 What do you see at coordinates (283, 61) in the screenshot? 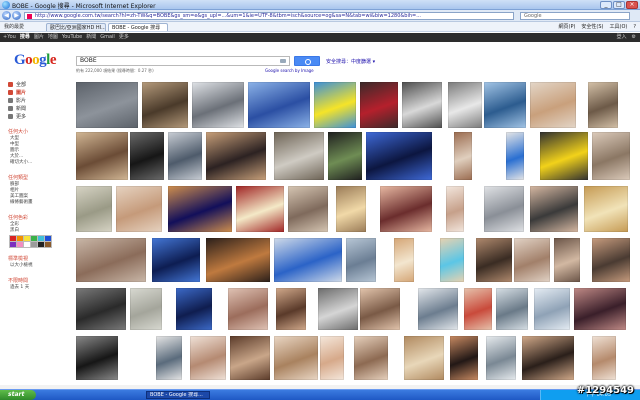
I see `camera-icon` at bounding box center [283, 61].